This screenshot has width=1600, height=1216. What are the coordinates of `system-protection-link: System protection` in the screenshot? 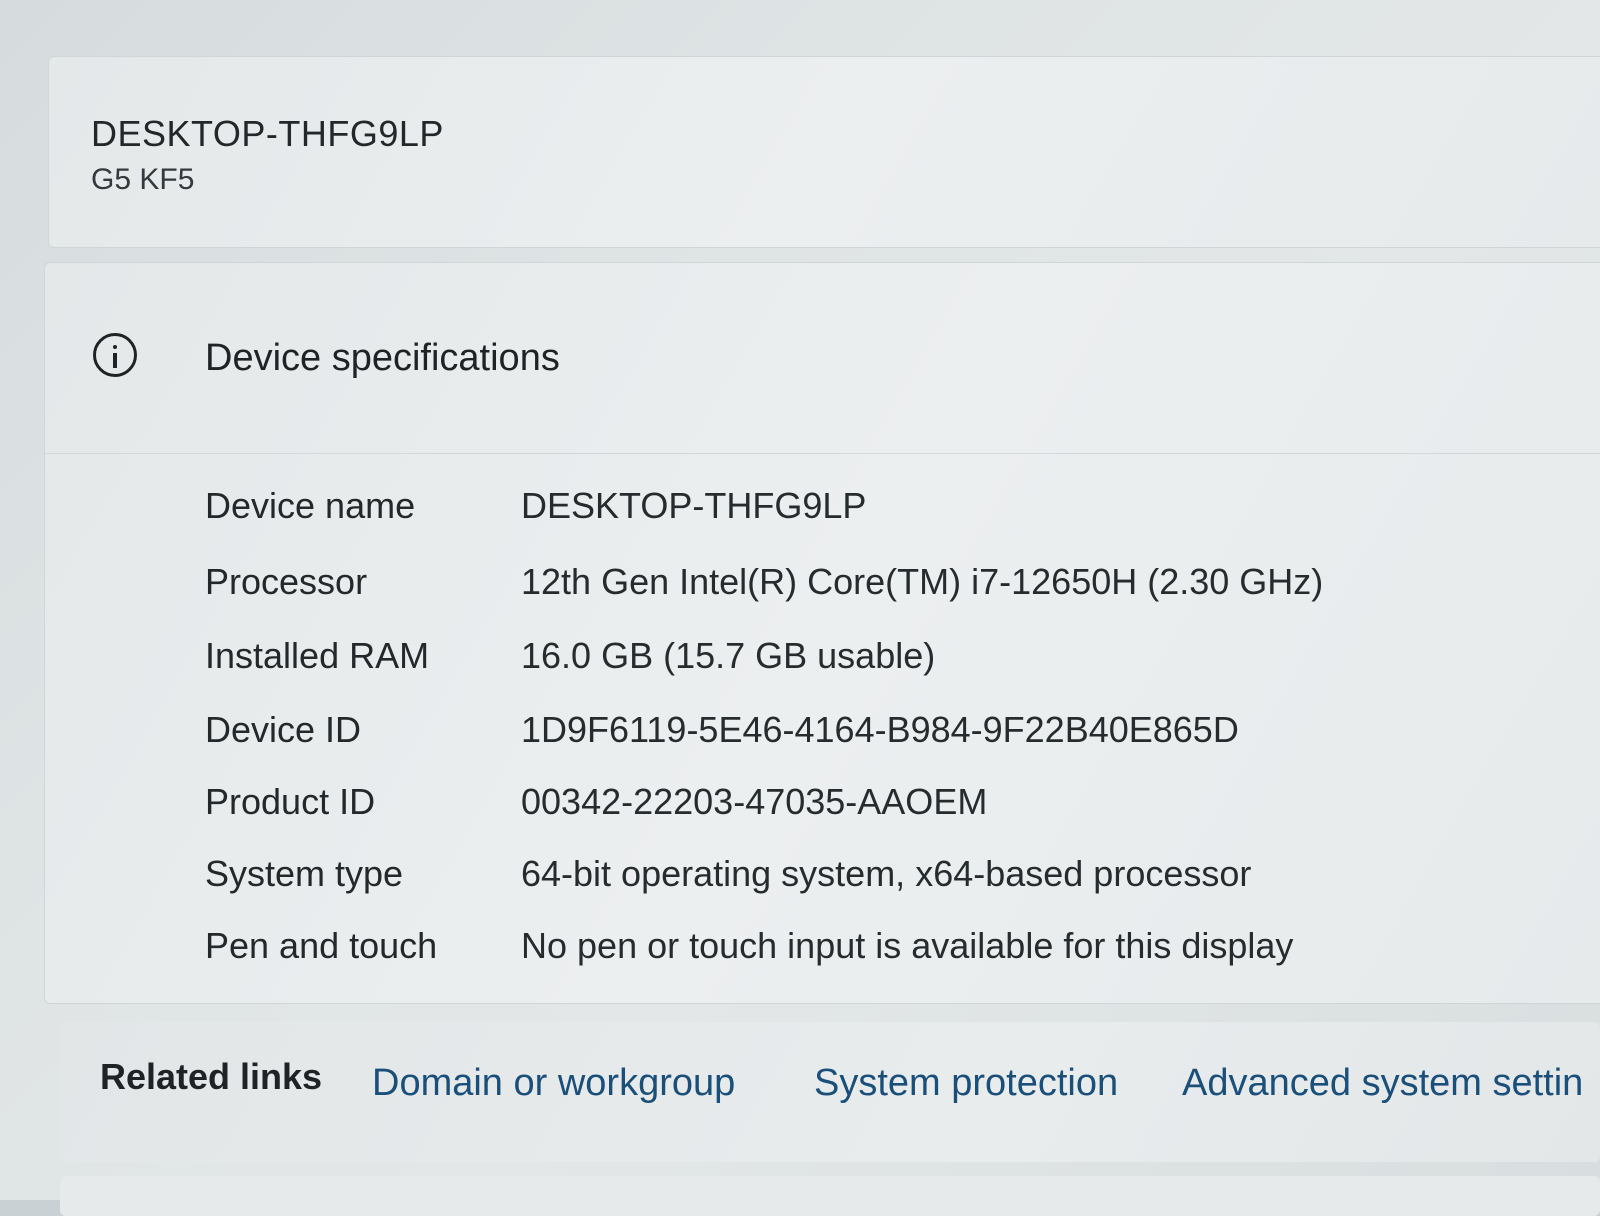 It's located at (966, 1083).